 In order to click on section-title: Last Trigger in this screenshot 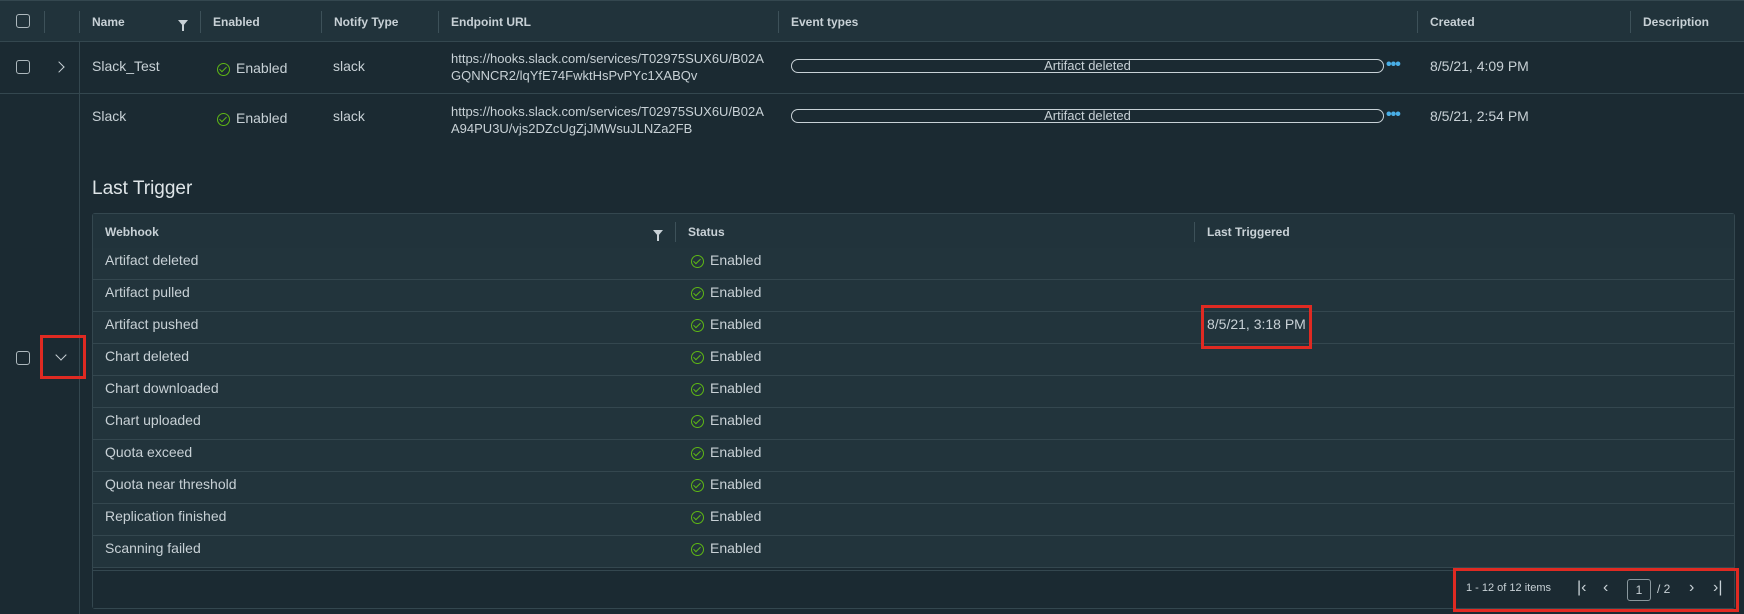, I will do `click(142, 188)`.